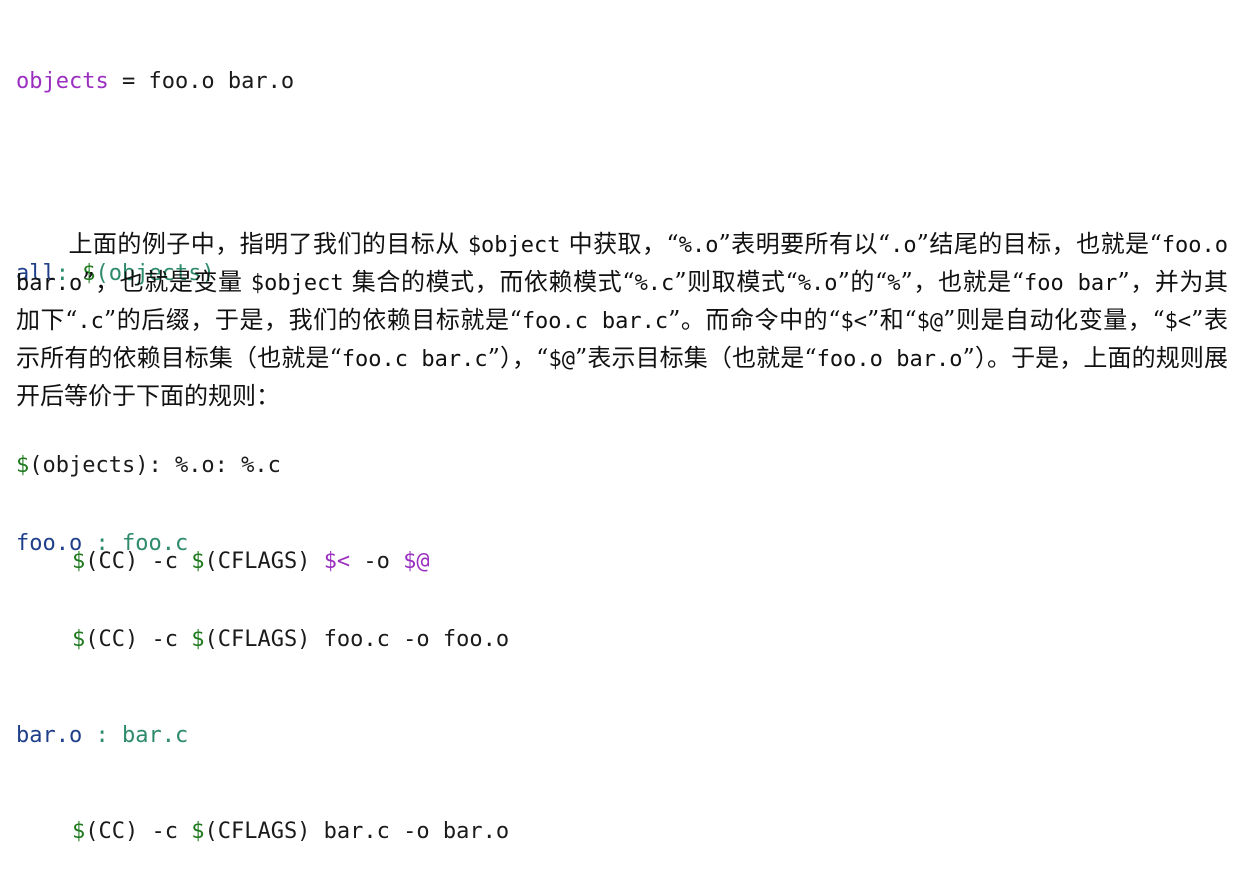  I want to click on inline-code: foo bar, so click(1071, 283).